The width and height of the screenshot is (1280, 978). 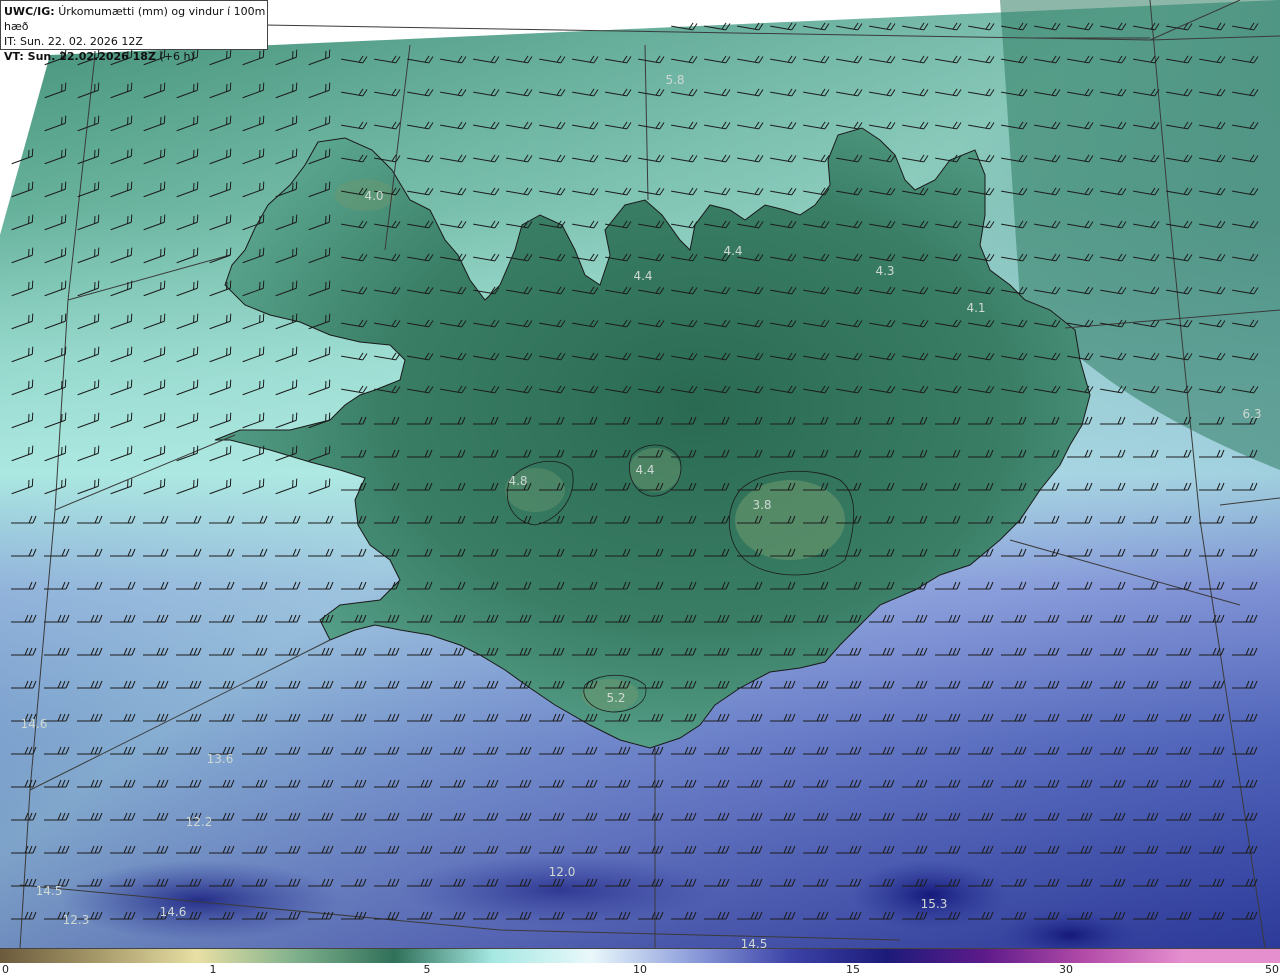 What do you see at coordinates (674, 80) in the screenshot?
I see `precip-value-label: 5.8` at bounding box center [674, 80].